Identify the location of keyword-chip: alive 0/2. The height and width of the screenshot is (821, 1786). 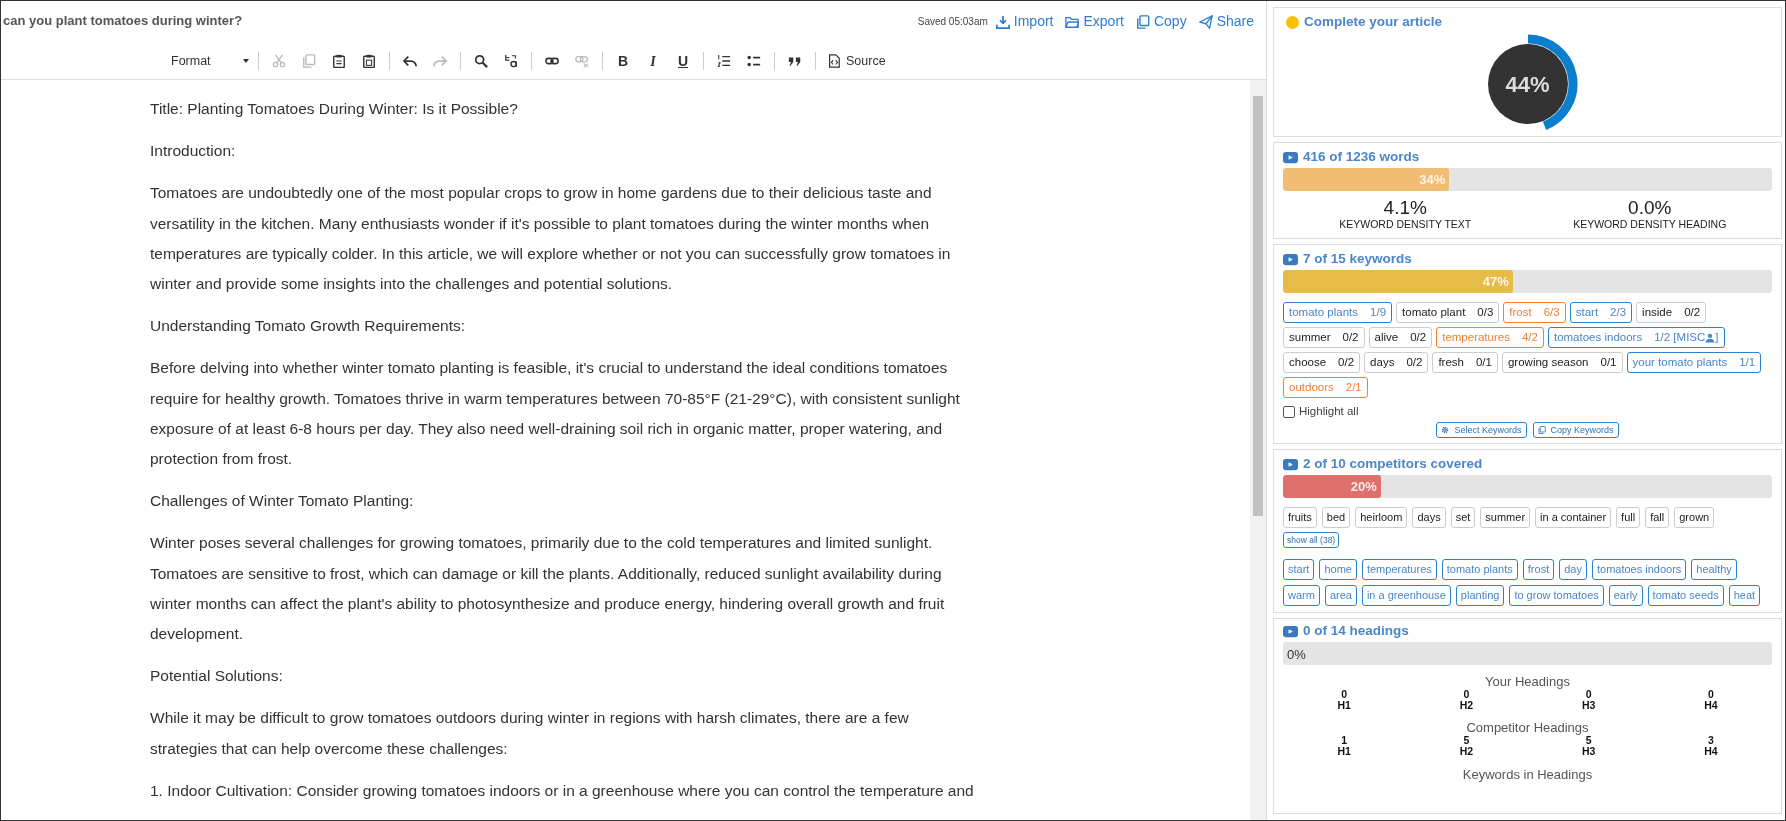
(1400, 337).